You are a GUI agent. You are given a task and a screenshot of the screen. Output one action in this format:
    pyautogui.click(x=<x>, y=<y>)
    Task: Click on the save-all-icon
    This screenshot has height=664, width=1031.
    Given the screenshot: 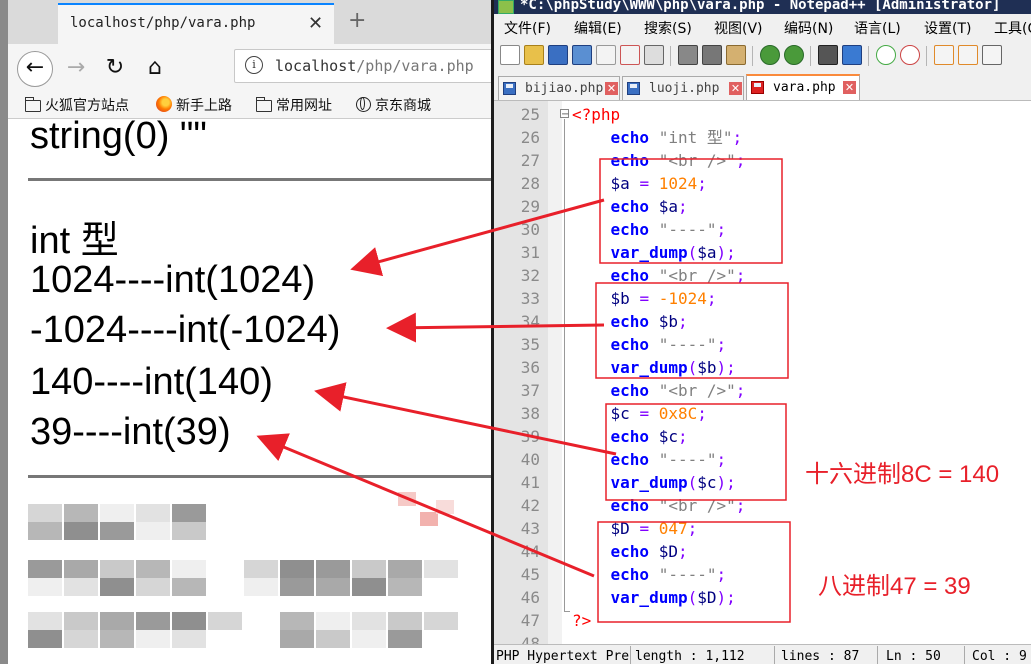 What is the action you would take?
    pyautogui.click(x=582, y=55)
    